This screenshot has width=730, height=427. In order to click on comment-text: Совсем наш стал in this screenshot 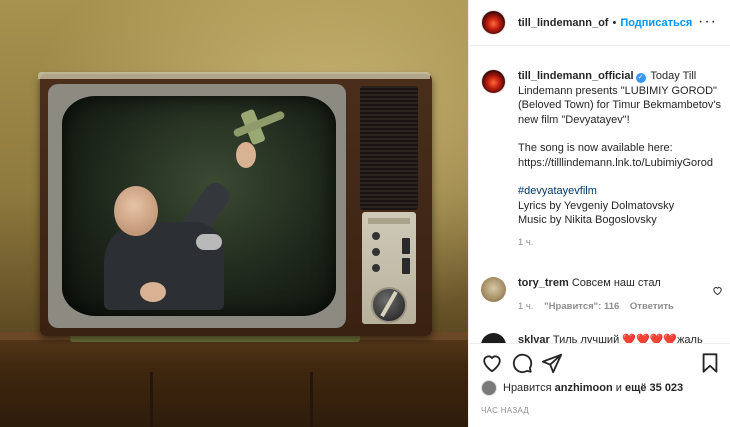, I will do `click(616, 283)`.